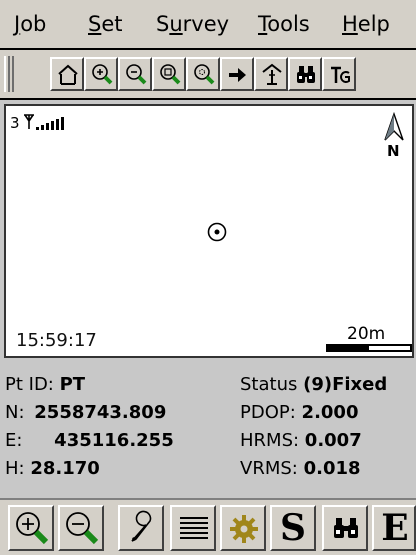  I want to click on list-icon, so click(194, 528).